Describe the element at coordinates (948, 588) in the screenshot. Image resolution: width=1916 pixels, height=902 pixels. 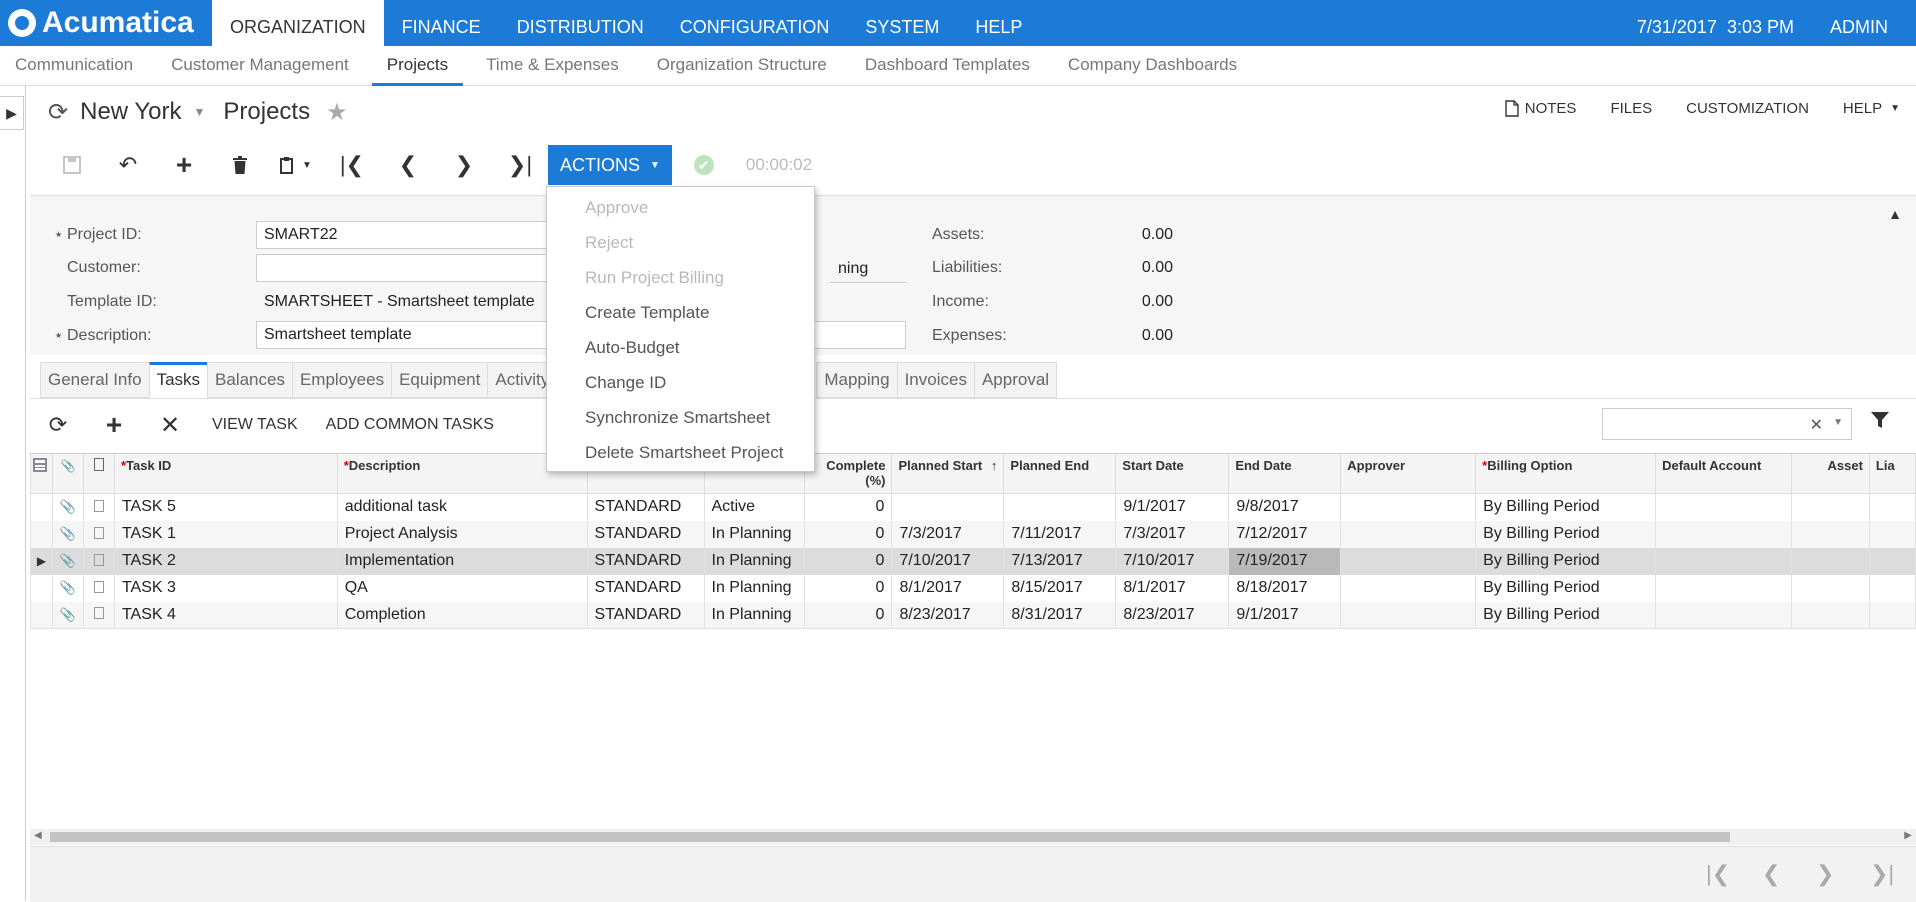
I see `cell-planned-start: 8/1/2017` at that location.